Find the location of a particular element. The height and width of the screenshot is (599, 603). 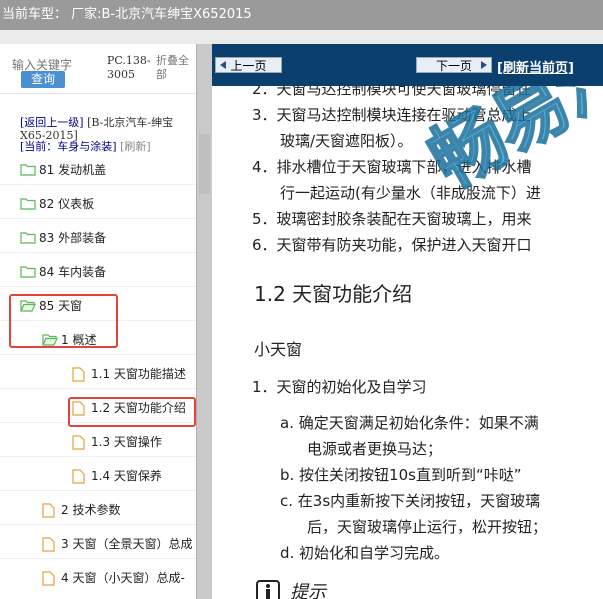

arrow-right-icon is located at coordinates (484, 65).